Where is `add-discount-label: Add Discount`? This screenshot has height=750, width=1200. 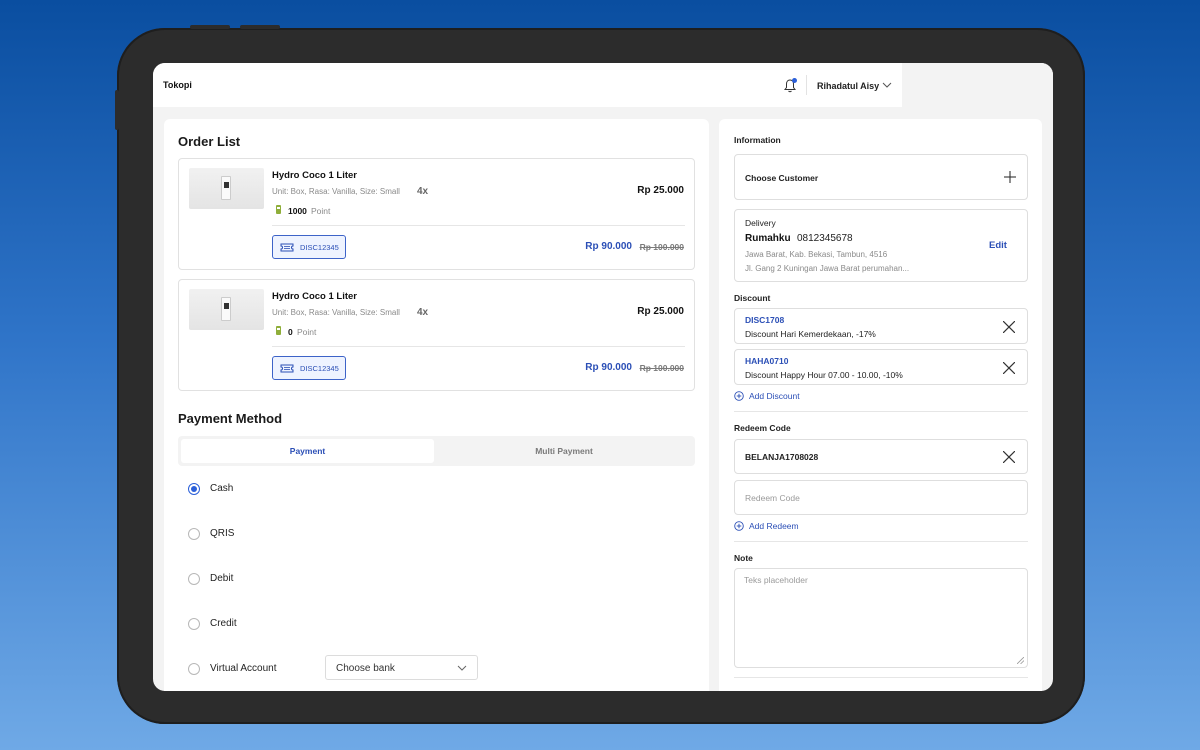
add-discount-label: Add Discount is located at coordinates (774, 396).